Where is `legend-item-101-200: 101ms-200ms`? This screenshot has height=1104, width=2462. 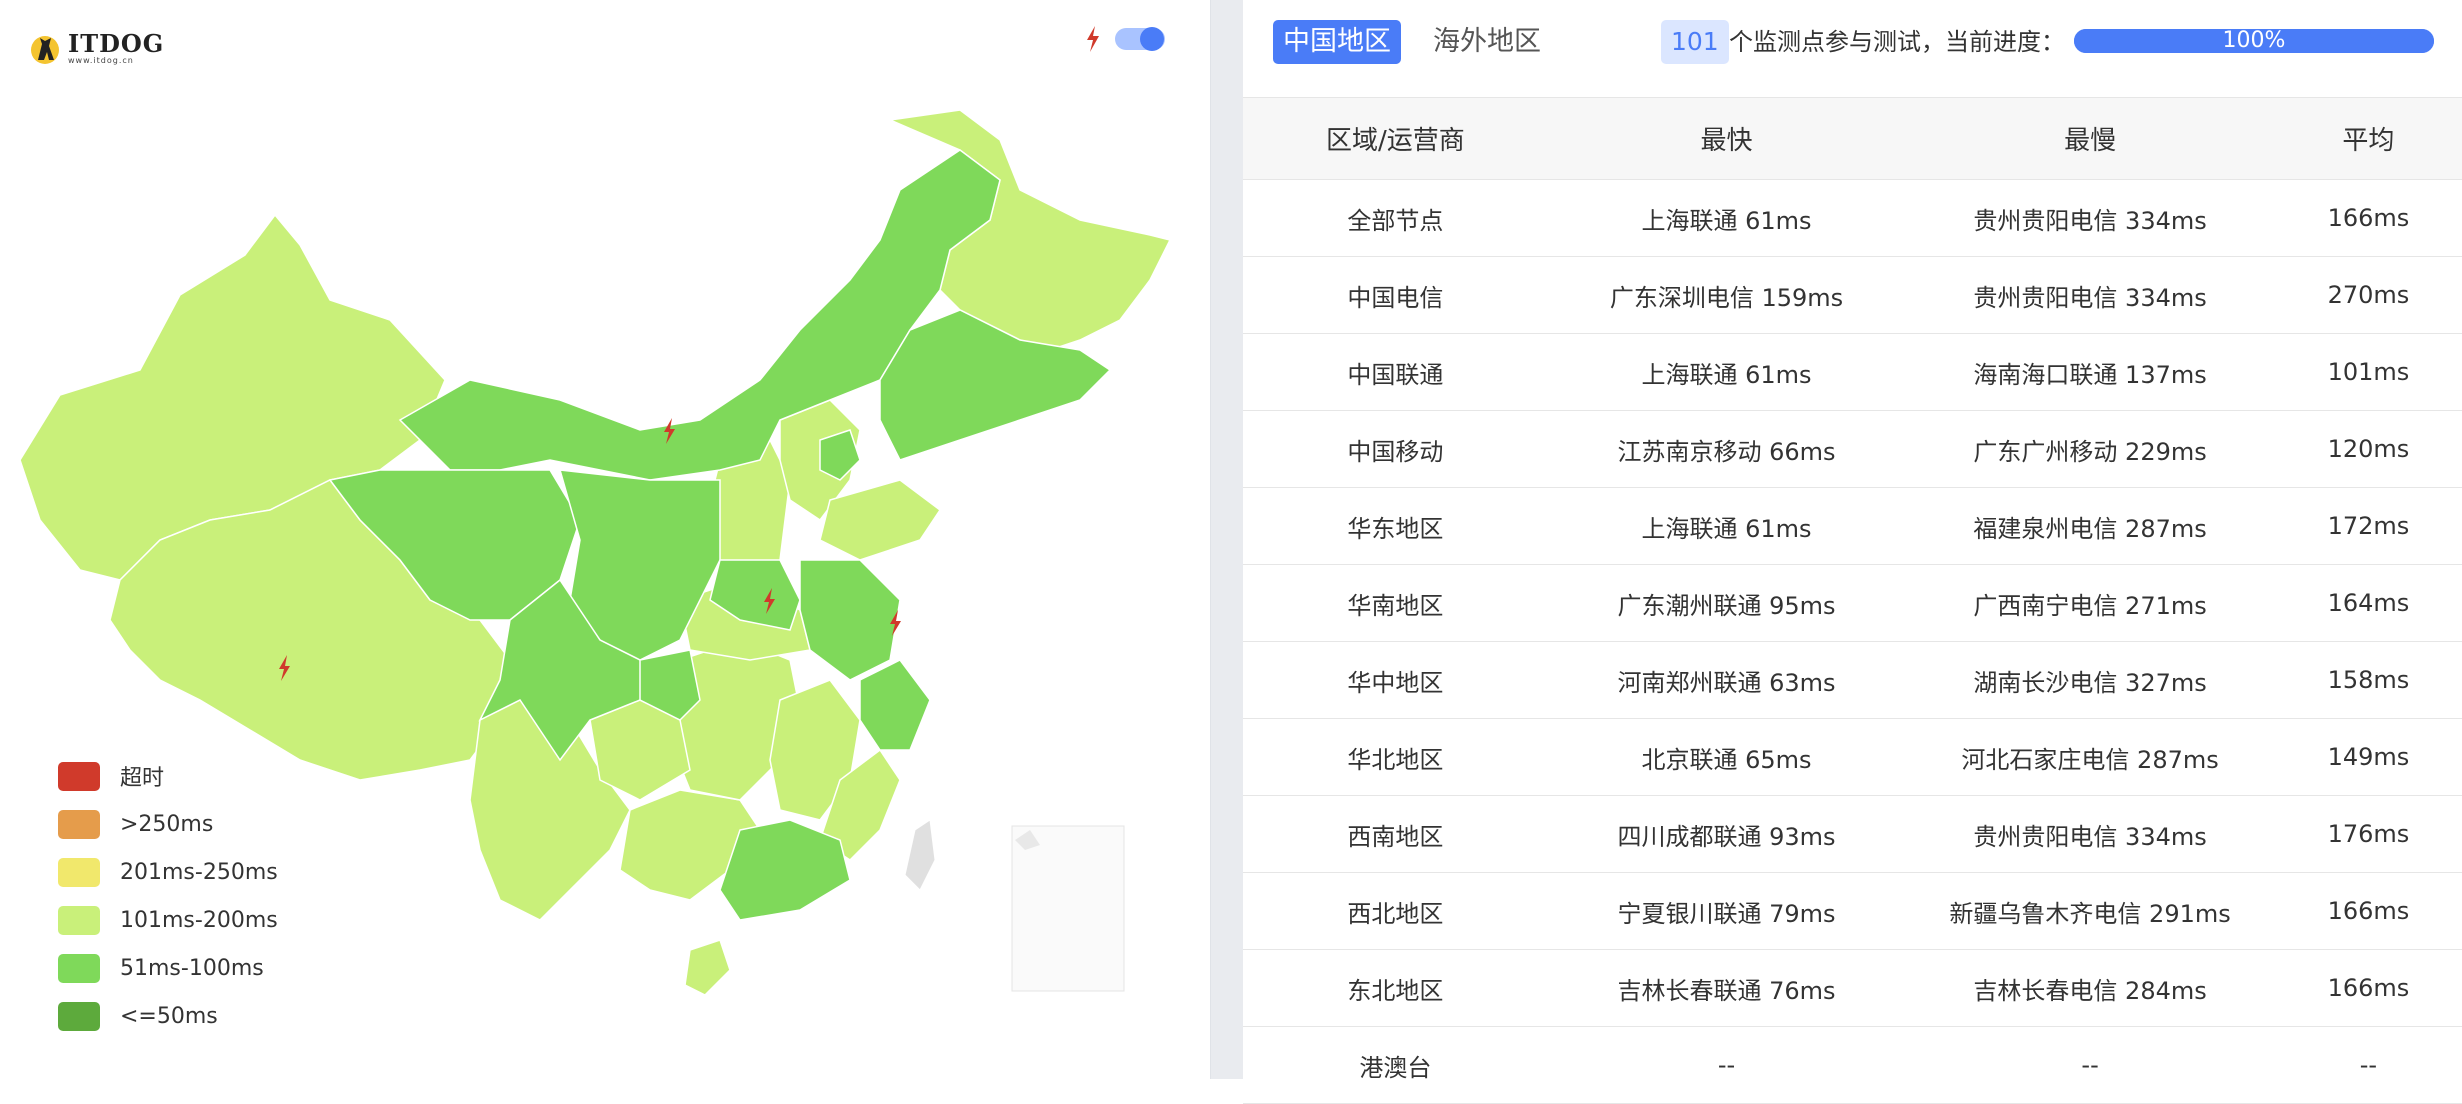 legend-item-101-200: 101ms-200ms is located at coordinates (168, 920).